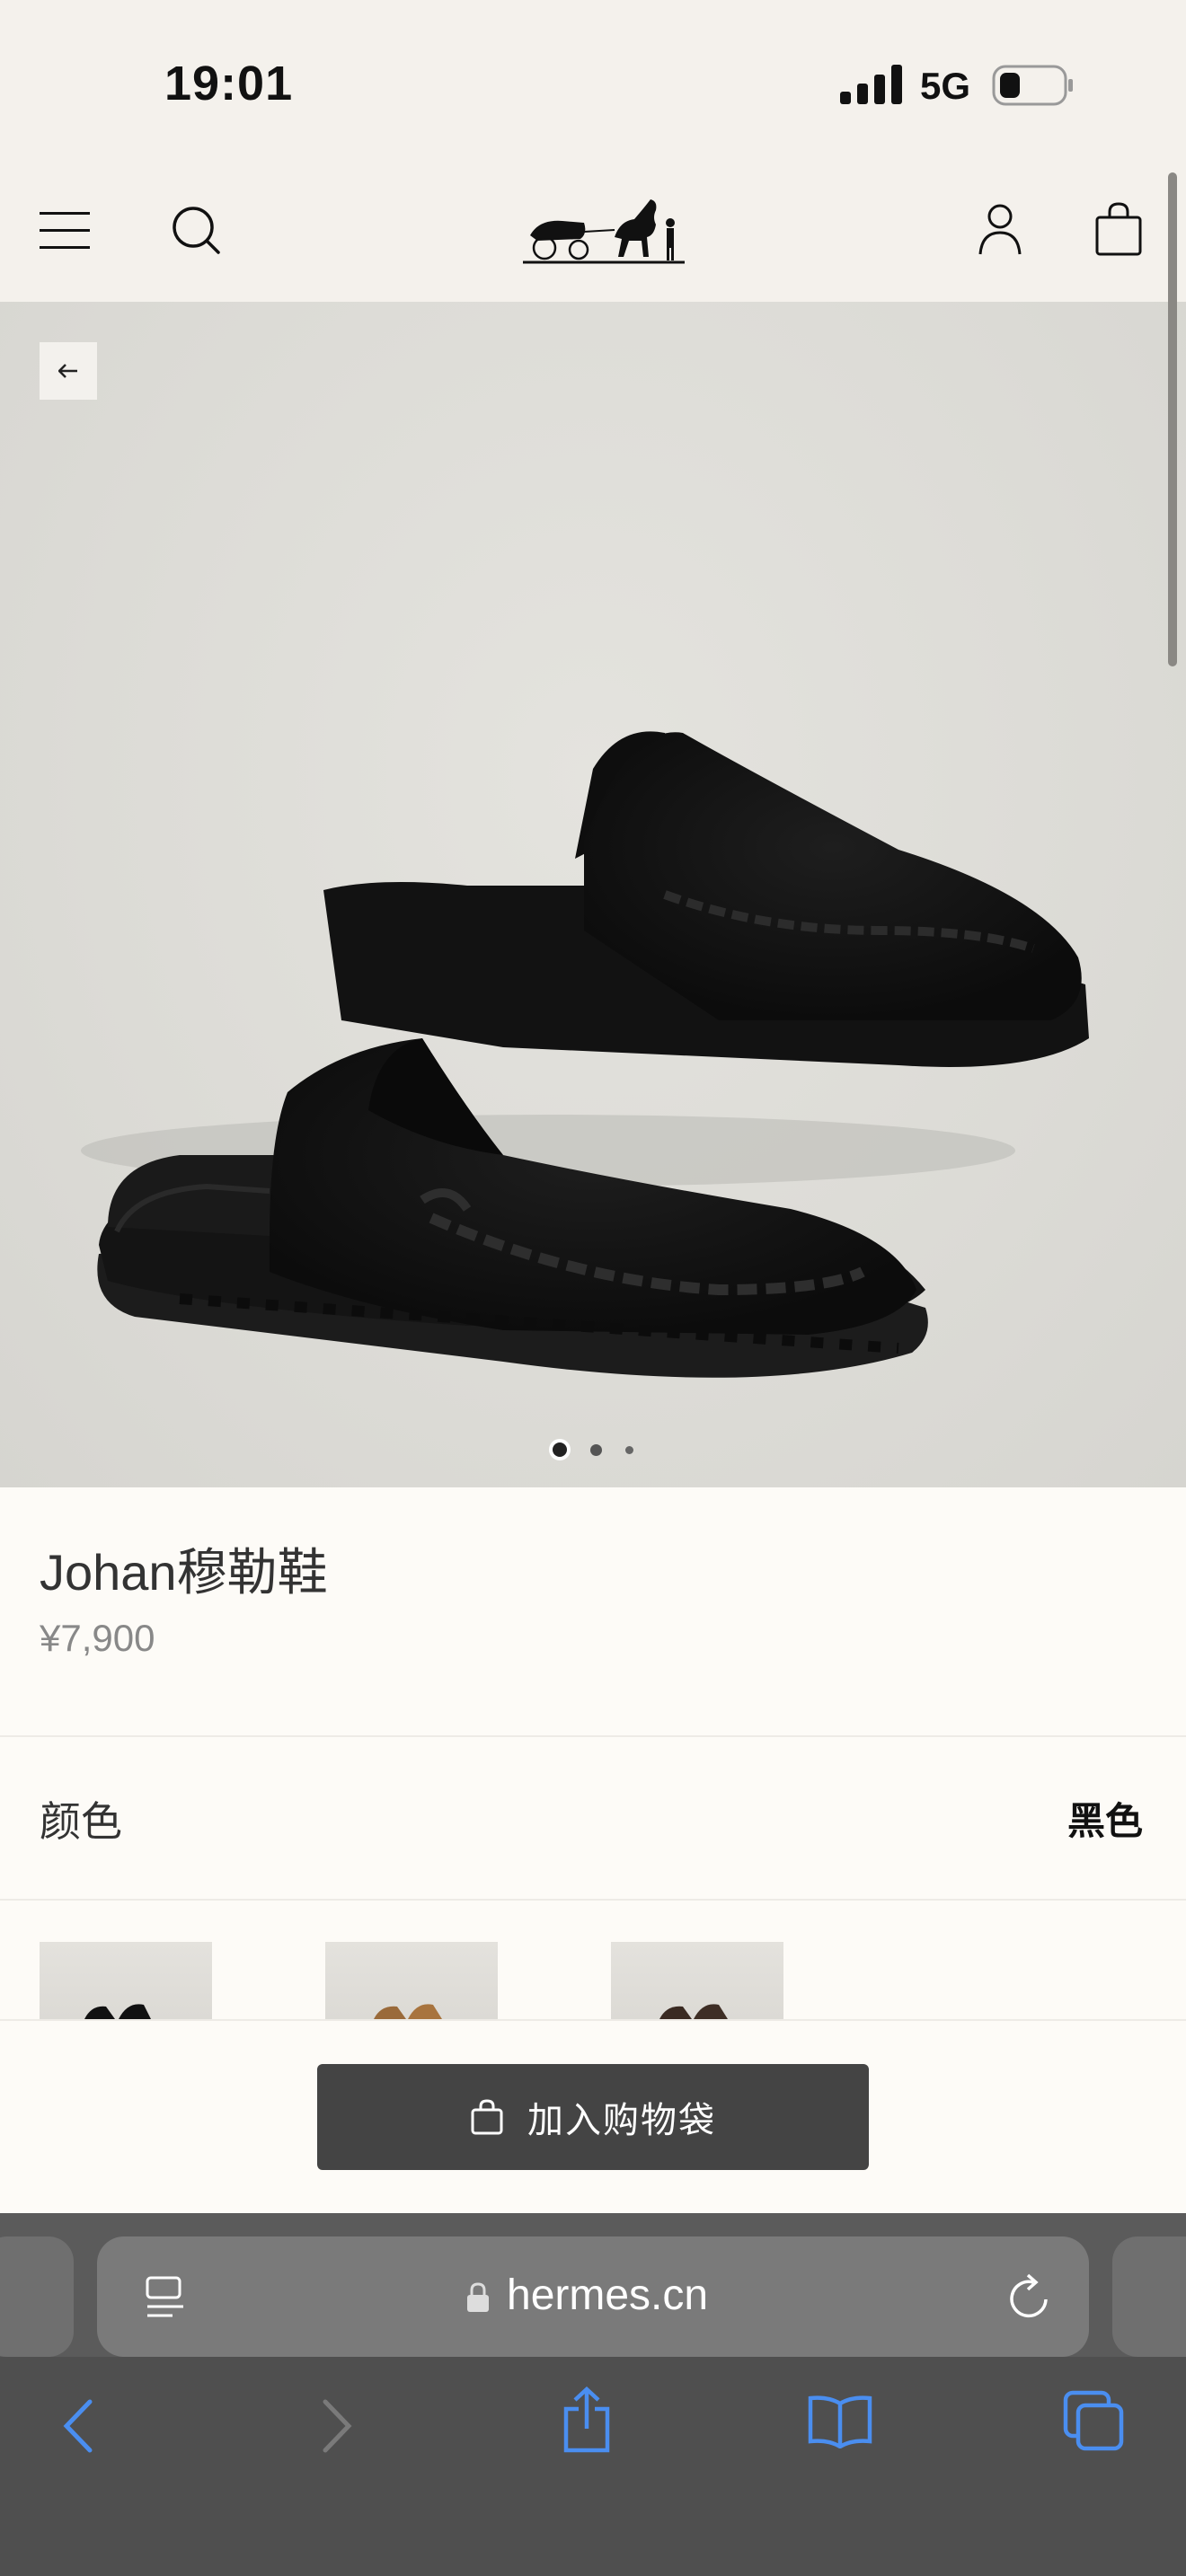  I want to click on gallery-pagination, so click(593, 1449).